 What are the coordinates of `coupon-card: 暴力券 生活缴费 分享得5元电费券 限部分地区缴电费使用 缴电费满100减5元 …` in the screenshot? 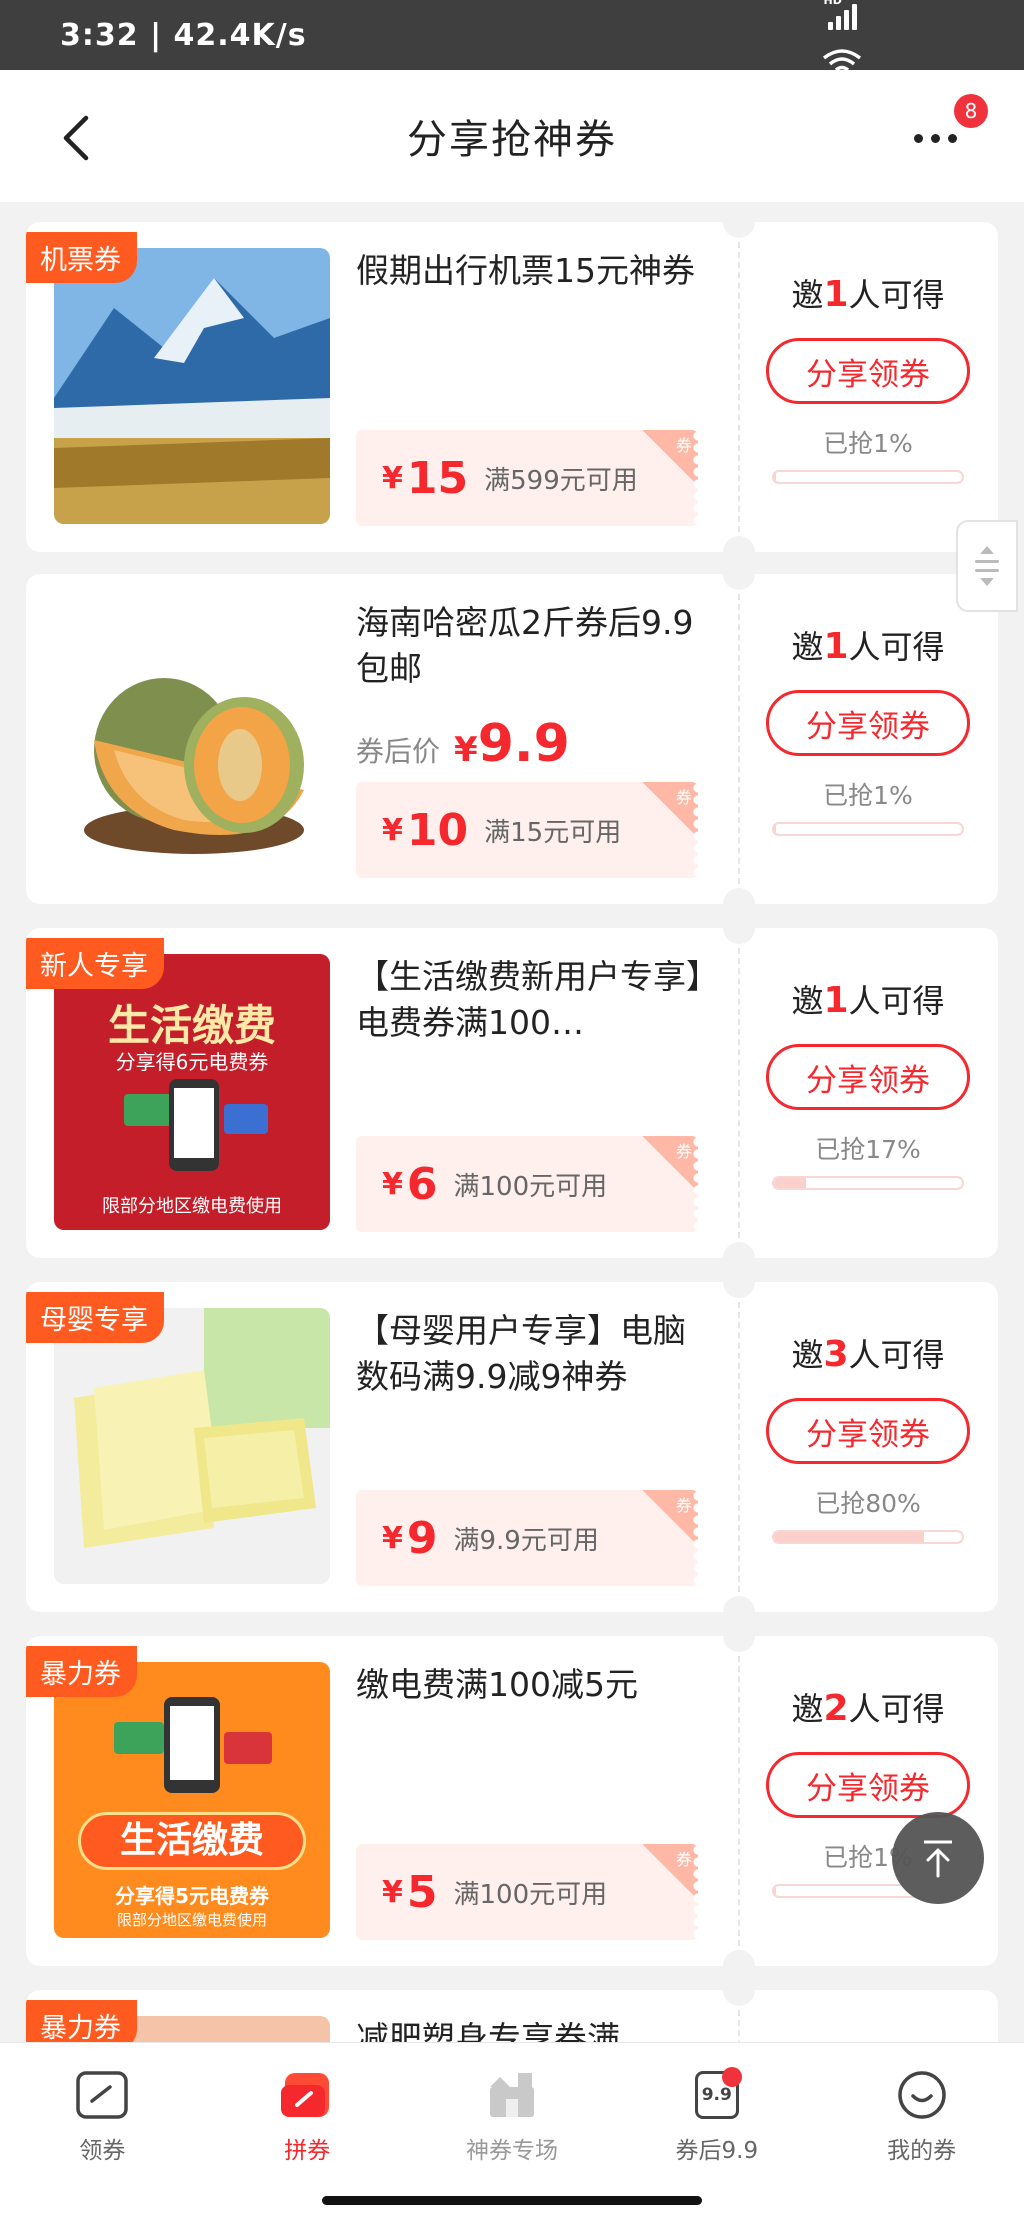 It's located at (512, 1801).